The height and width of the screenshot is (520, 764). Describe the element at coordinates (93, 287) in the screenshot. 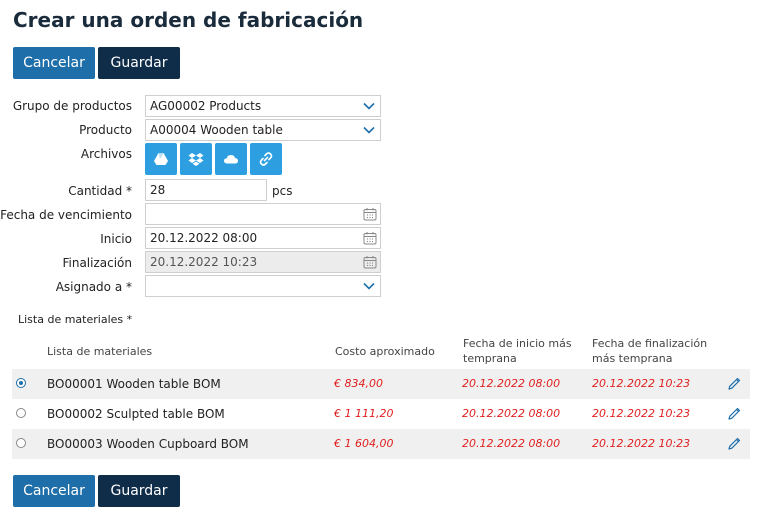

I see `assigned-label: Asignado a *` at that location.